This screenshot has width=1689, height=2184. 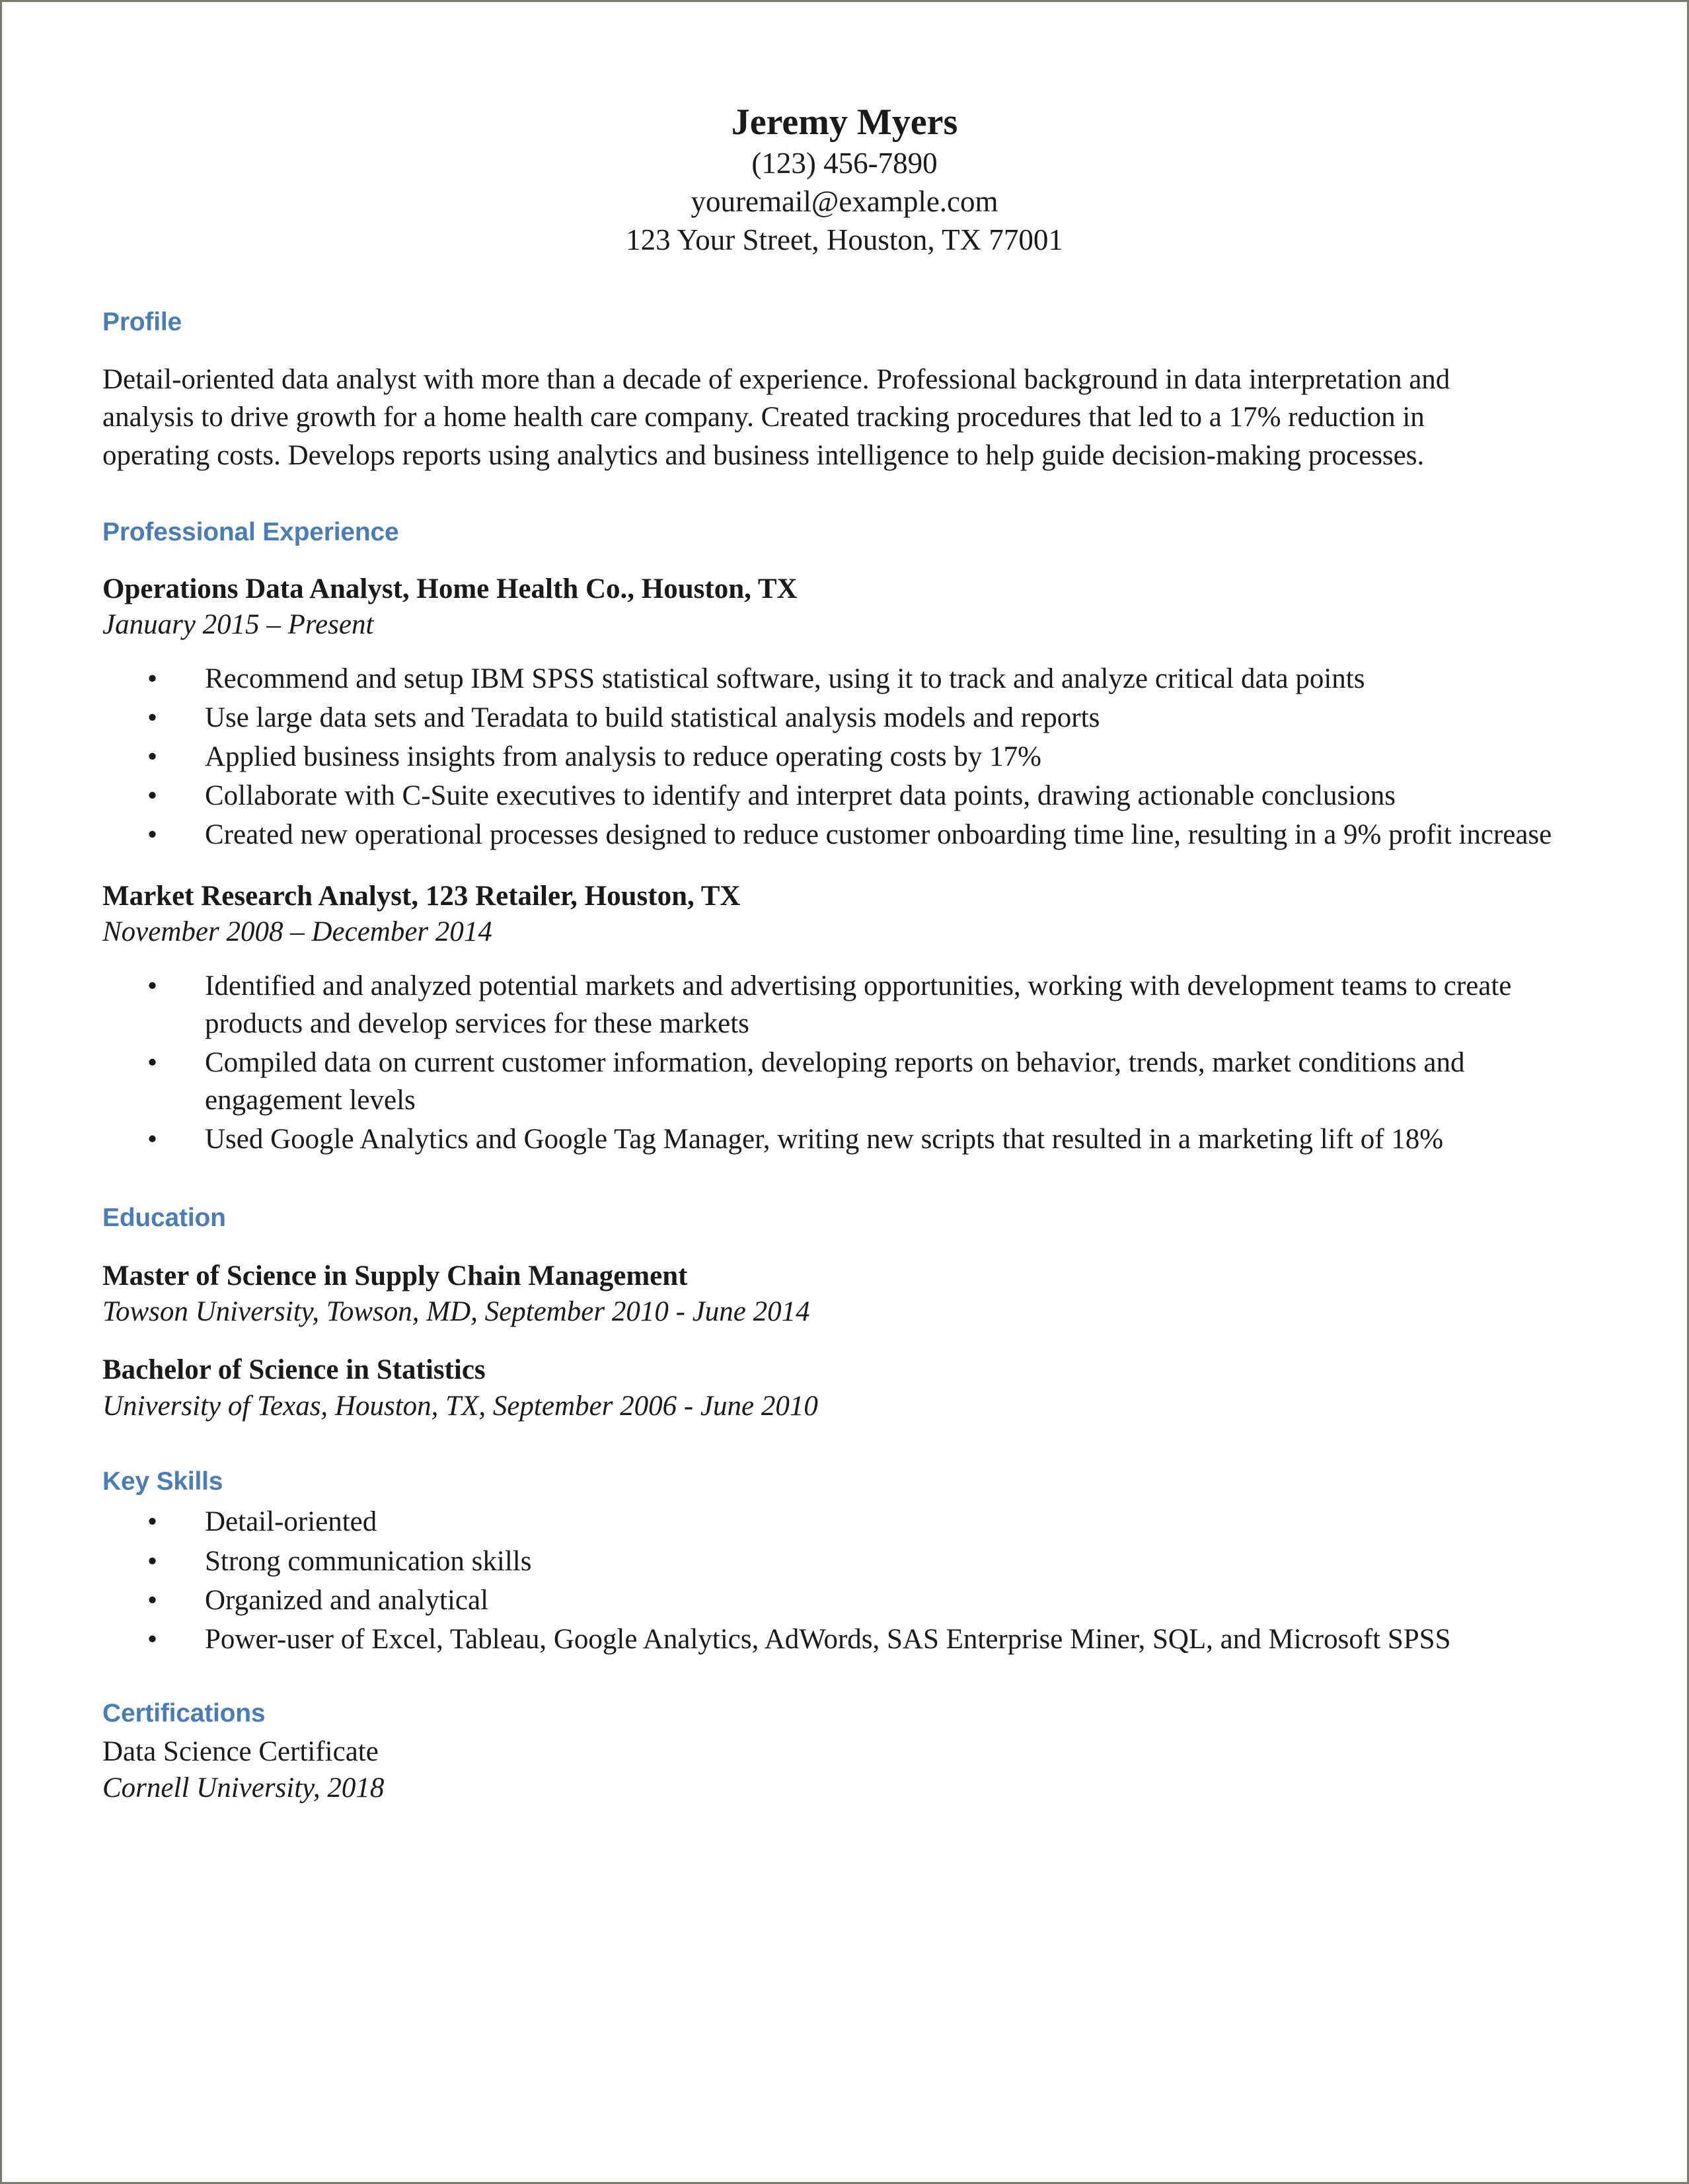 I want to click on list-item: • Organized and analytical, so click(x=845, y=1600).